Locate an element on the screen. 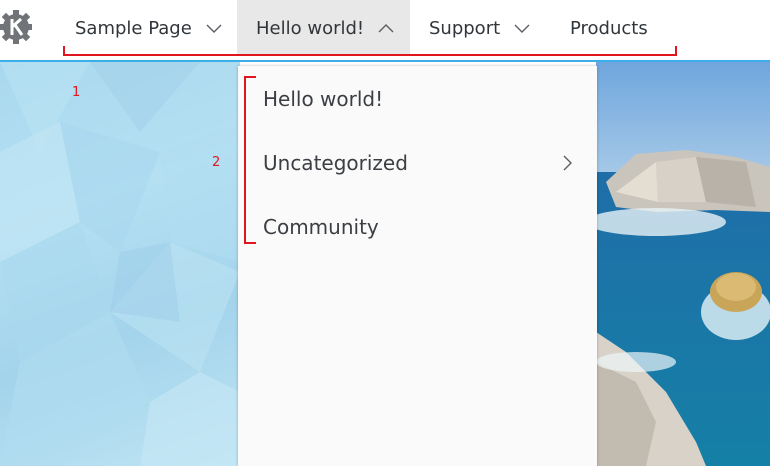 This screenshot has height=466, width=770. annotation-number-1: 1 is located at coordinates (76, 92).